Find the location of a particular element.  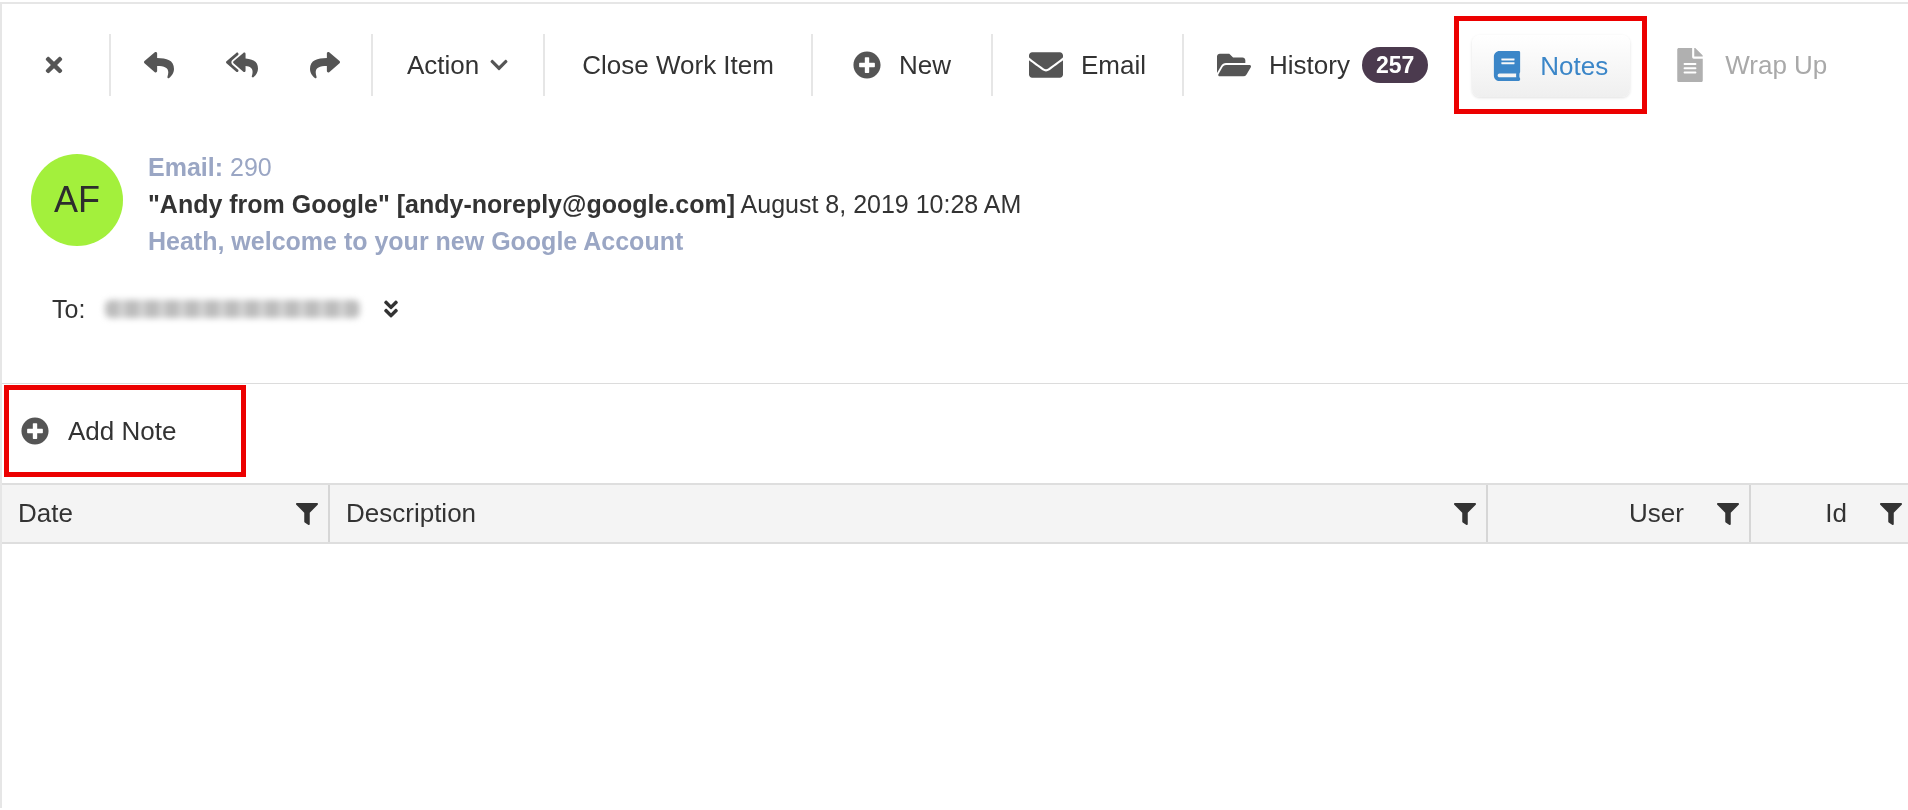

forward-icon is located at coordinates (325, 65).